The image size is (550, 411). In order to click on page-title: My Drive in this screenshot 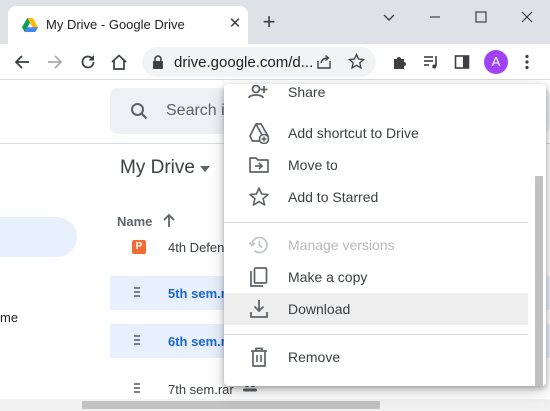, I will do `click(157, 168)`.